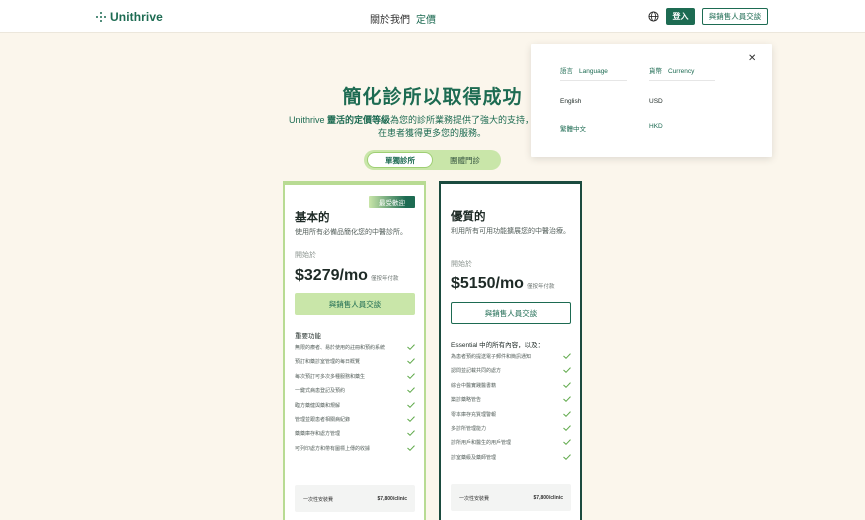  I want to click on feature-text: 無限的療者、易於使用的註冊和預約系統, so click(340, 348).